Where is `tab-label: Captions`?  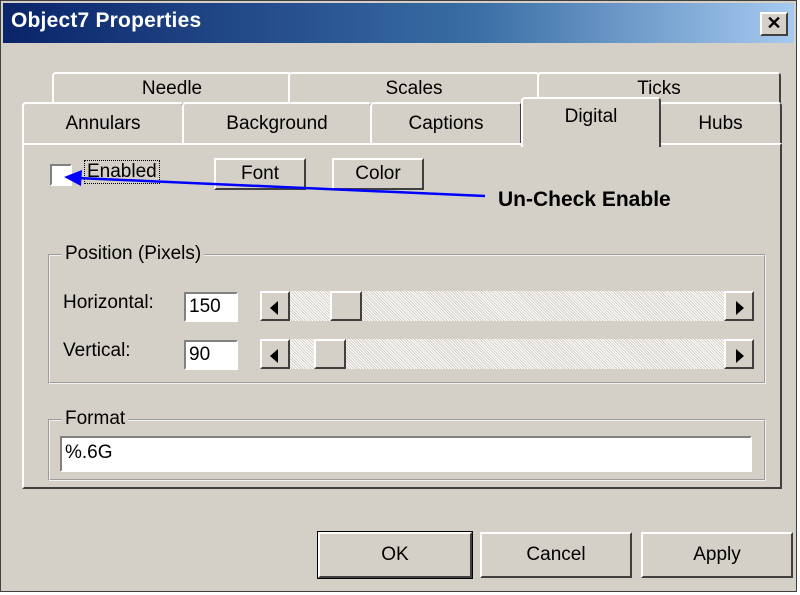
tab-label: Captions is located at coordinates (446, 123).